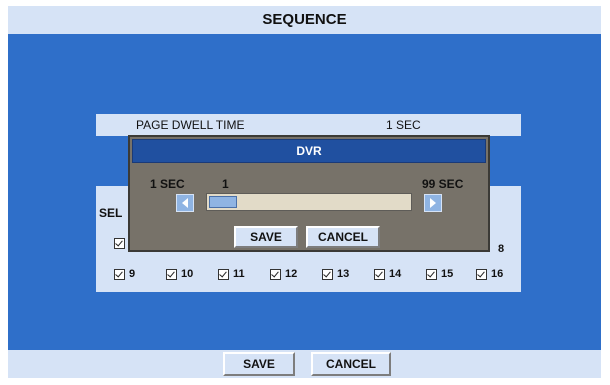 This screenshot has width=610, height=385. I want to click on camera-12: 12, so click(283, 274).